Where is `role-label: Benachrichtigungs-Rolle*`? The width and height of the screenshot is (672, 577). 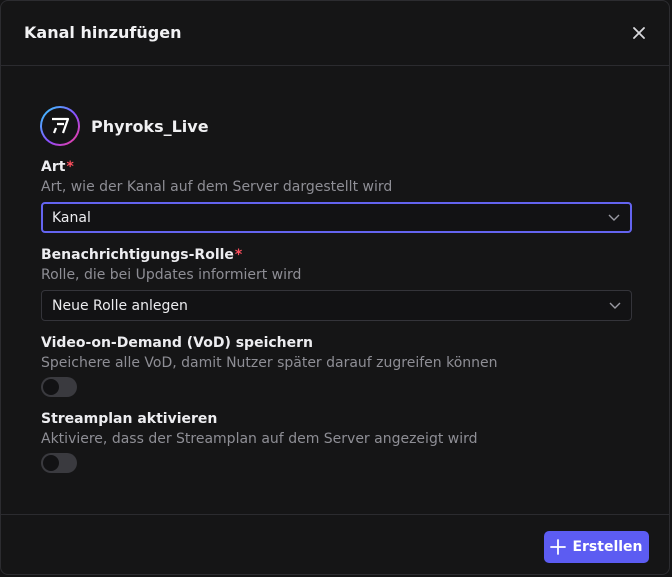
role-label: Benachrichtigungs-Rolle* is located at coordinates (141, 255).